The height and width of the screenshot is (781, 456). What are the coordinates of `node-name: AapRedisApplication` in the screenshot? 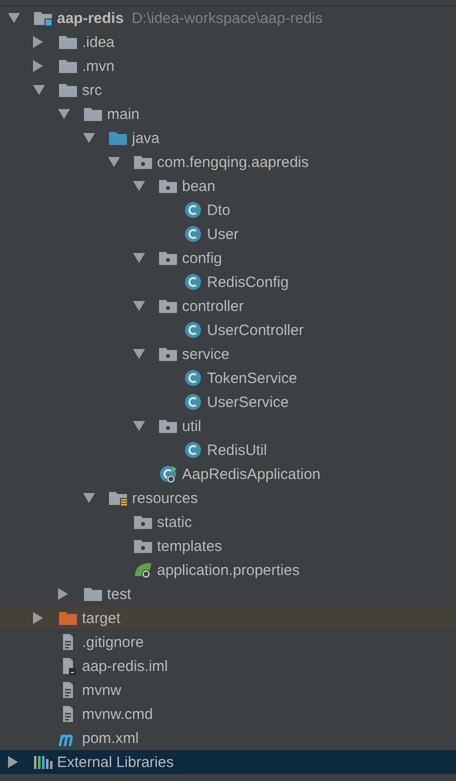 It's located at (251, 474).